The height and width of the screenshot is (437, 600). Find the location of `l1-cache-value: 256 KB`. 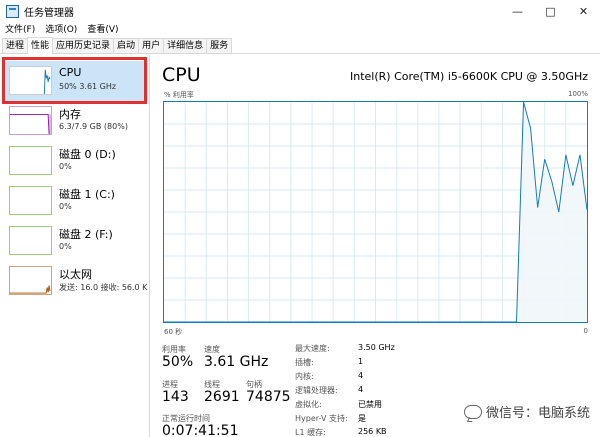

l1-cache-value: 256 KB is located at coordinates (372, 431).